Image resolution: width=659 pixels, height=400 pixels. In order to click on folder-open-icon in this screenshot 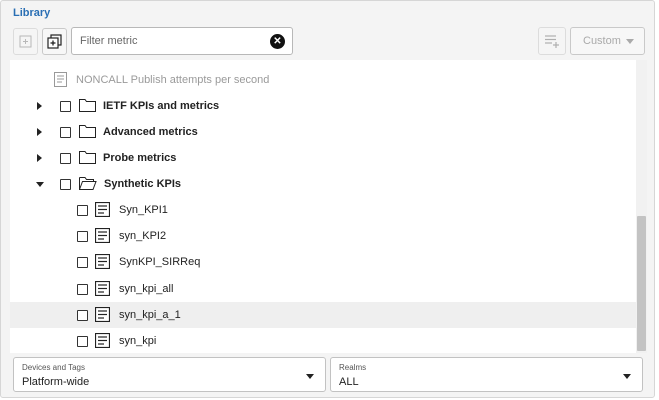, I will do `click(88, 183)`.